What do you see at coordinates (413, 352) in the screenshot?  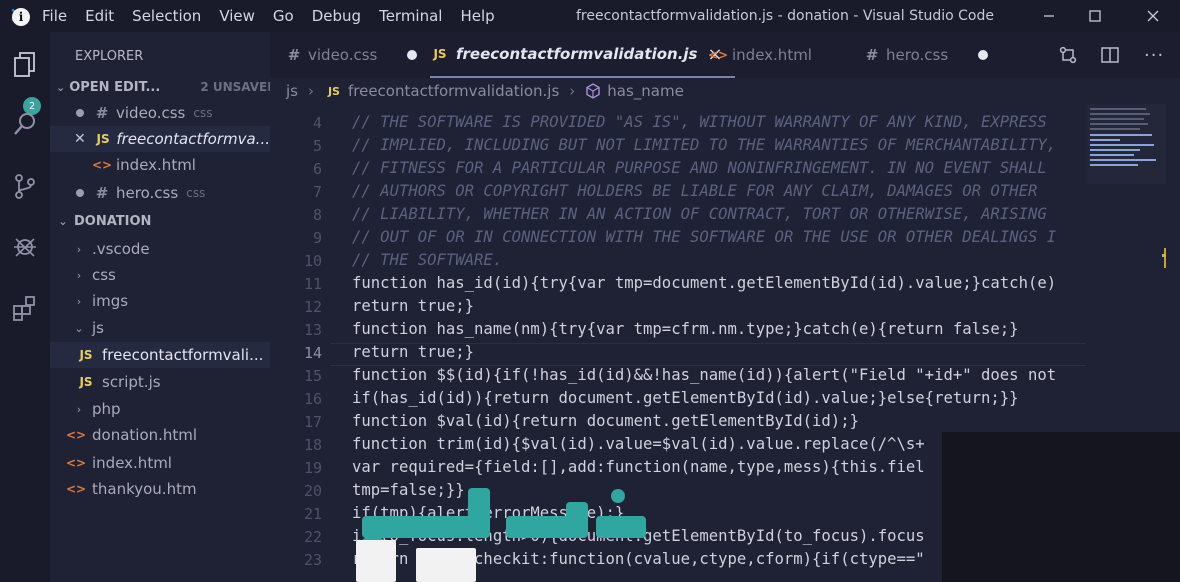 I see `code-line: return true;}` at bounding box center [413, 352].